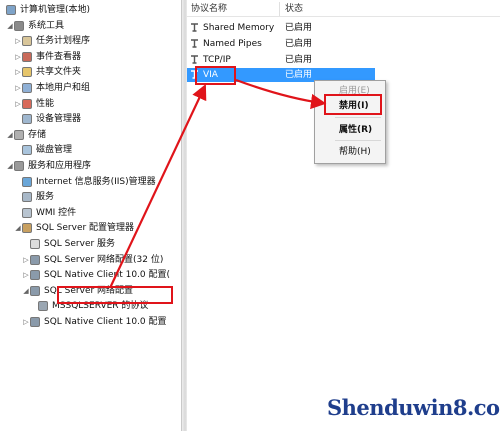 The height and width of the screenshot is (431, 500). Describe the element at coordinates (281, 94) in the screenshot. I see `arrow-right` at that location.